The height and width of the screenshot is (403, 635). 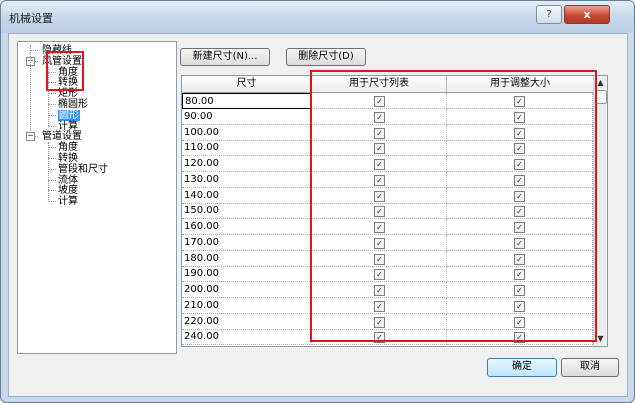 What do you see at coordinates (247, 321) in the screenshot?
I see `size-cell: 220.00` at bounding box center [247, 321].